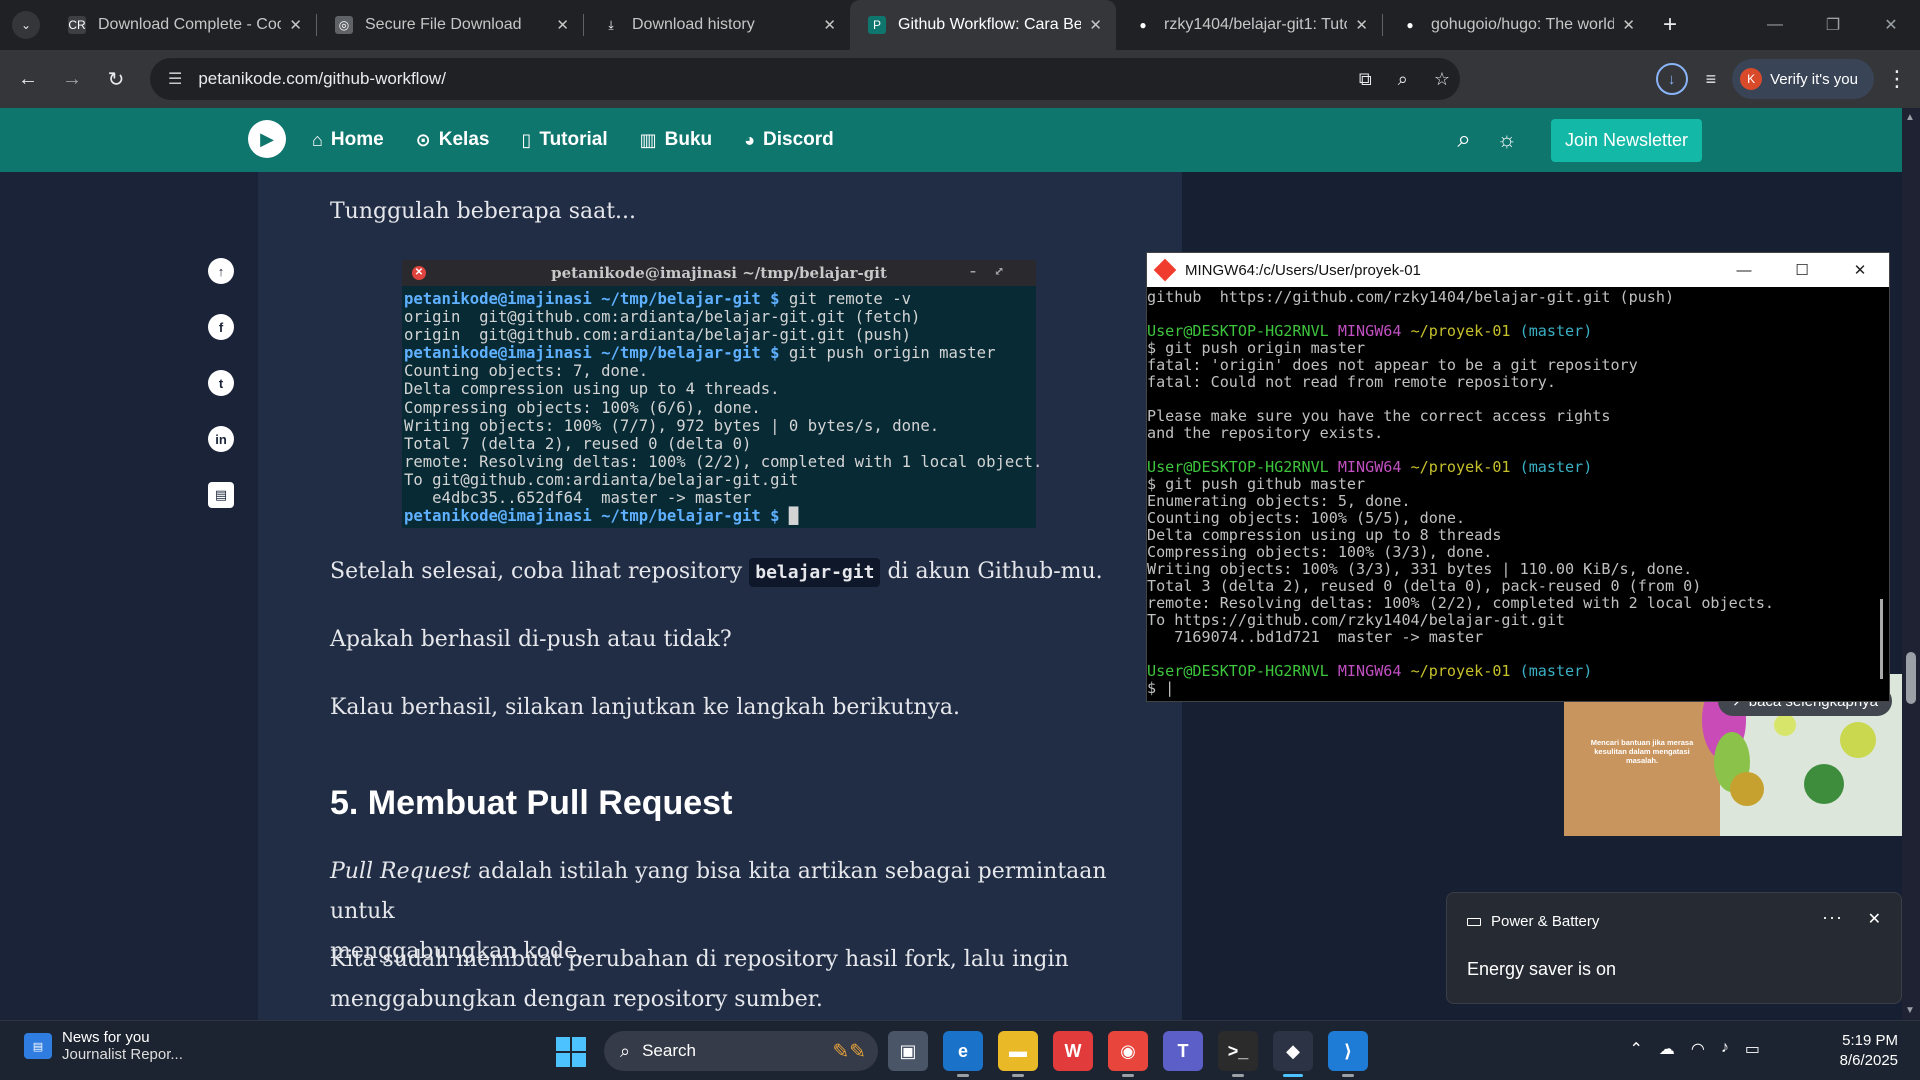 Image resolution: width=1920 pixels, height=1080 pixels. I want to click on git-bash-titlebar: MINGW64:/c/Users/User/proyek-01 — ☐ ✕, so click(1518, 270).